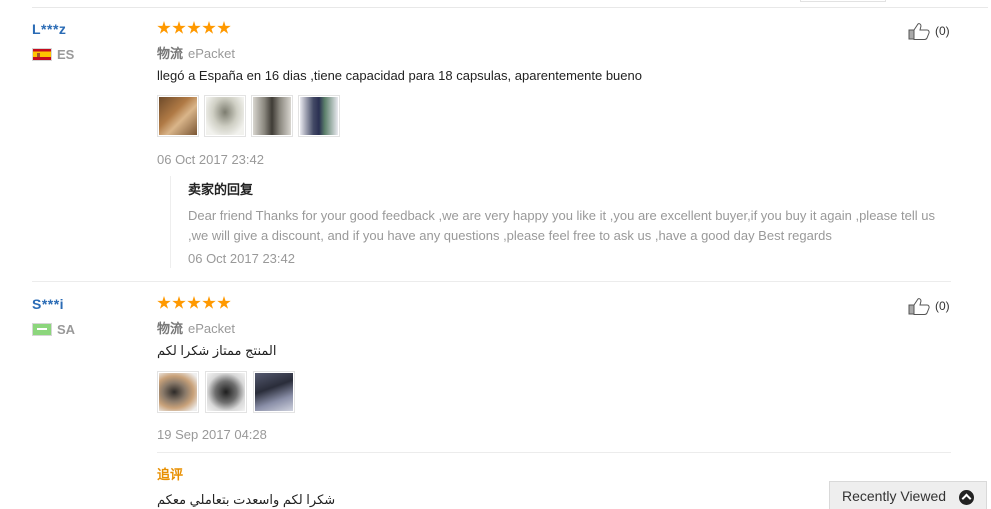 The image size is (991, 509). Describe the element at coordinates (554, 452) in the screenshot. I see `followup-divider` at that location.